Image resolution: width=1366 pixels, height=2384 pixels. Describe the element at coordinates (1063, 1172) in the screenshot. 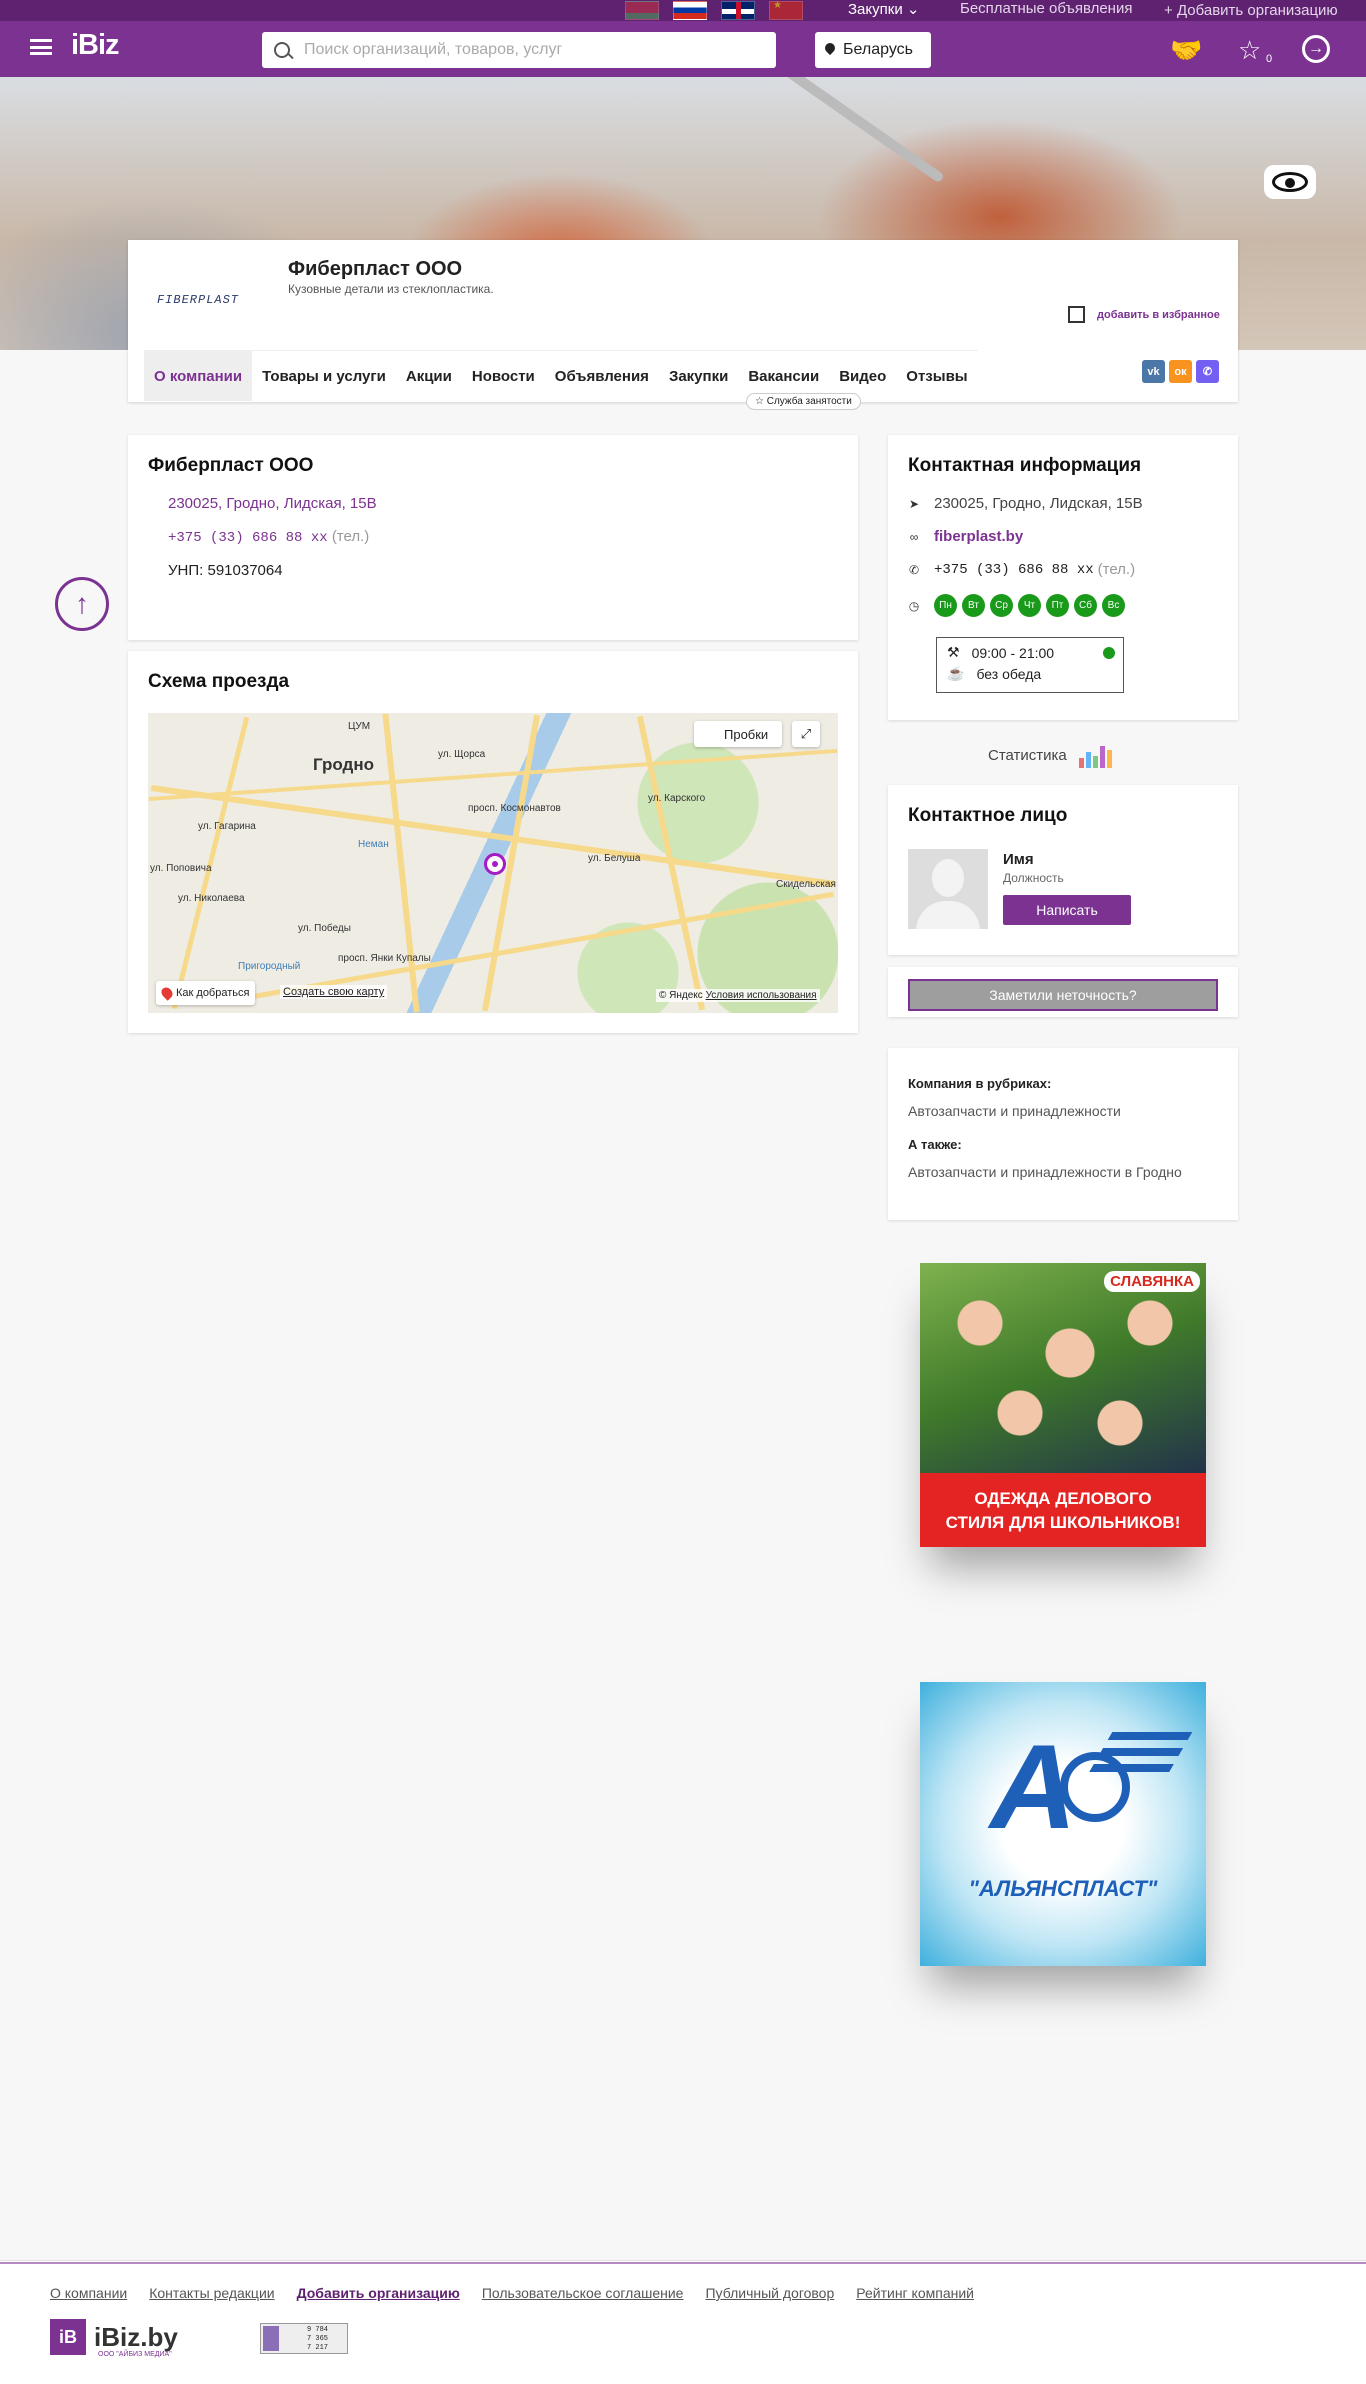

I see `rubric-city-link: Автозапчасти и принадлежности в Гродно` at that location.